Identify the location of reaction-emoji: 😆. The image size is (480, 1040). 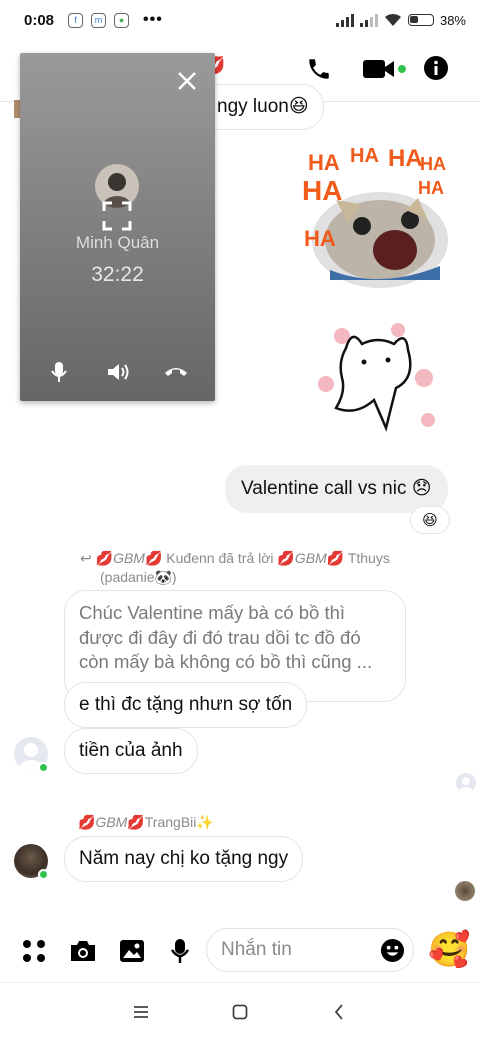
(430, 520).